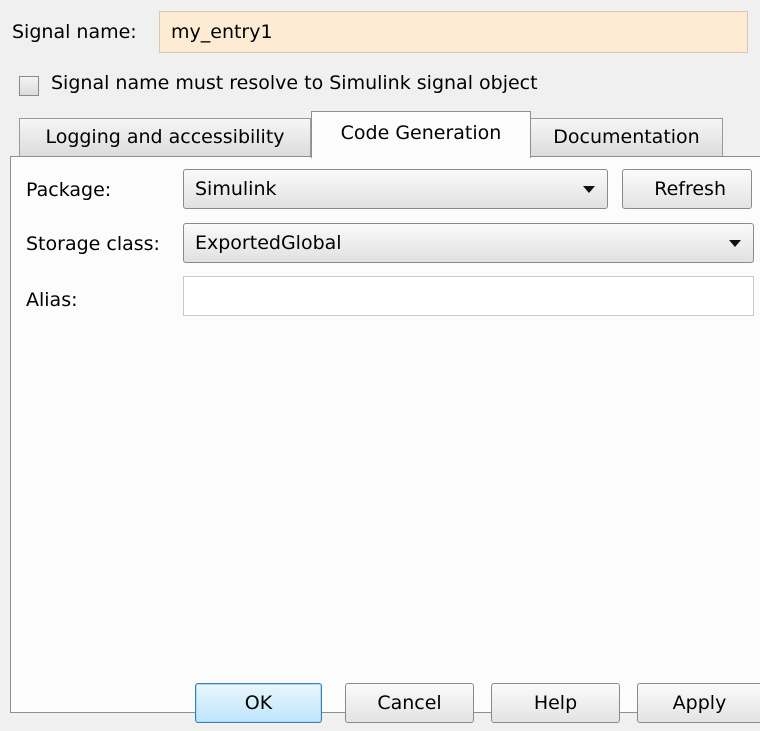  Describe the element at coordinates (687, 189) in the screenshot. I see `refresh-button: Refresh` at that location.